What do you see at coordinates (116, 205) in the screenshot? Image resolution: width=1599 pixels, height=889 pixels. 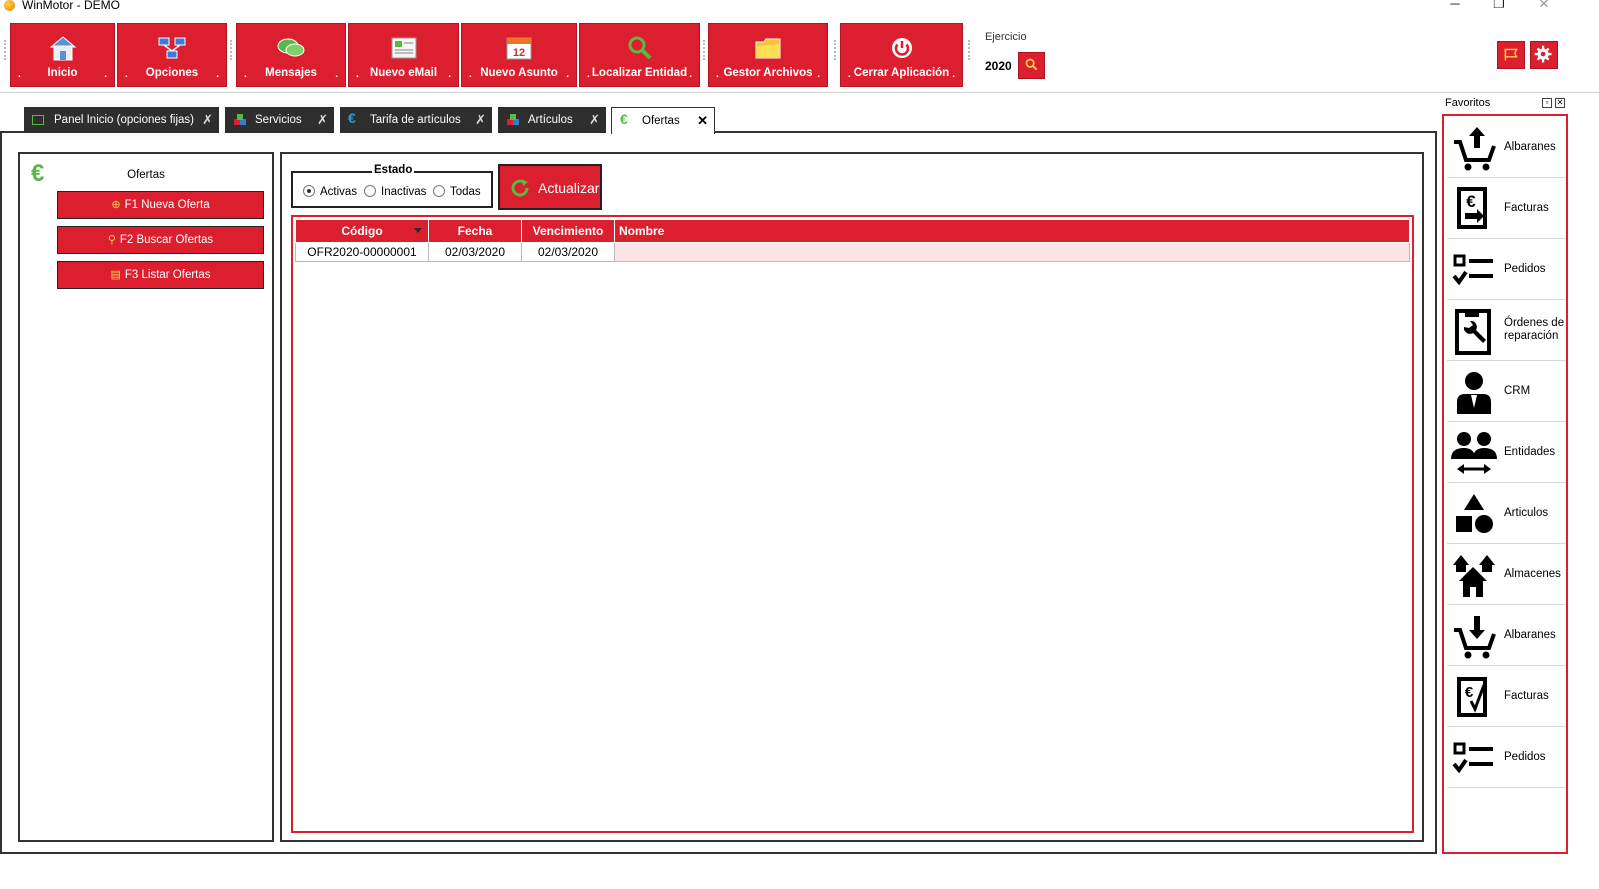 I see `add-icon: ⊕` at bounding box center [116, 205].